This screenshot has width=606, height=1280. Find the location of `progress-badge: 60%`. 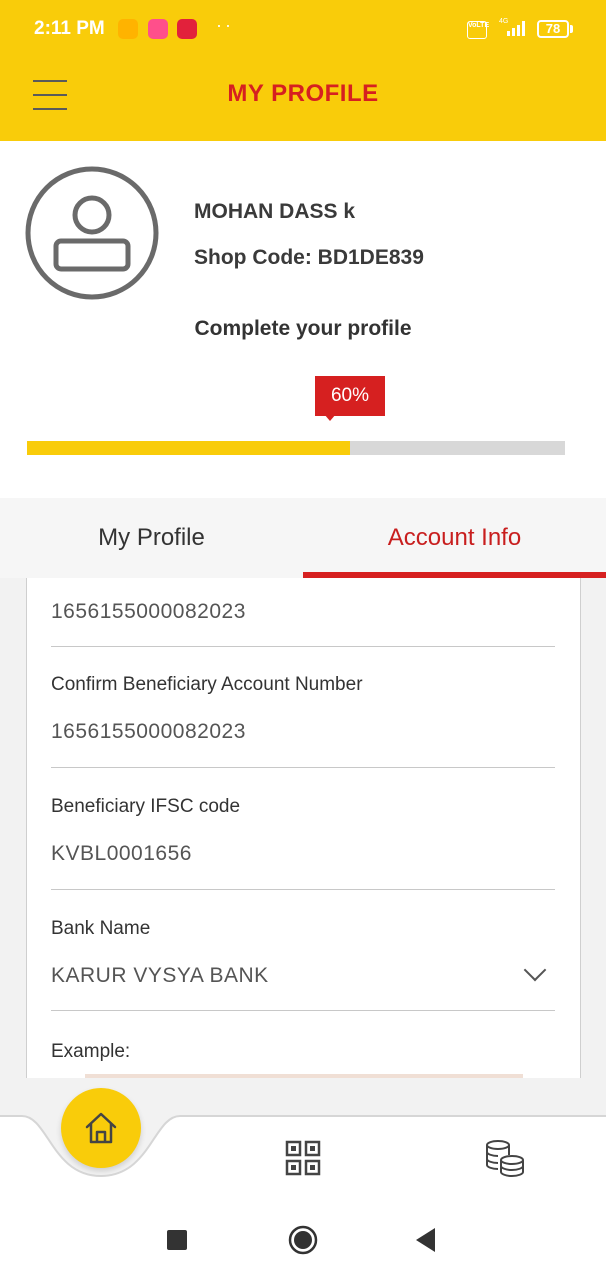

progress-badge: 60% is located at coordinates (350, 396).